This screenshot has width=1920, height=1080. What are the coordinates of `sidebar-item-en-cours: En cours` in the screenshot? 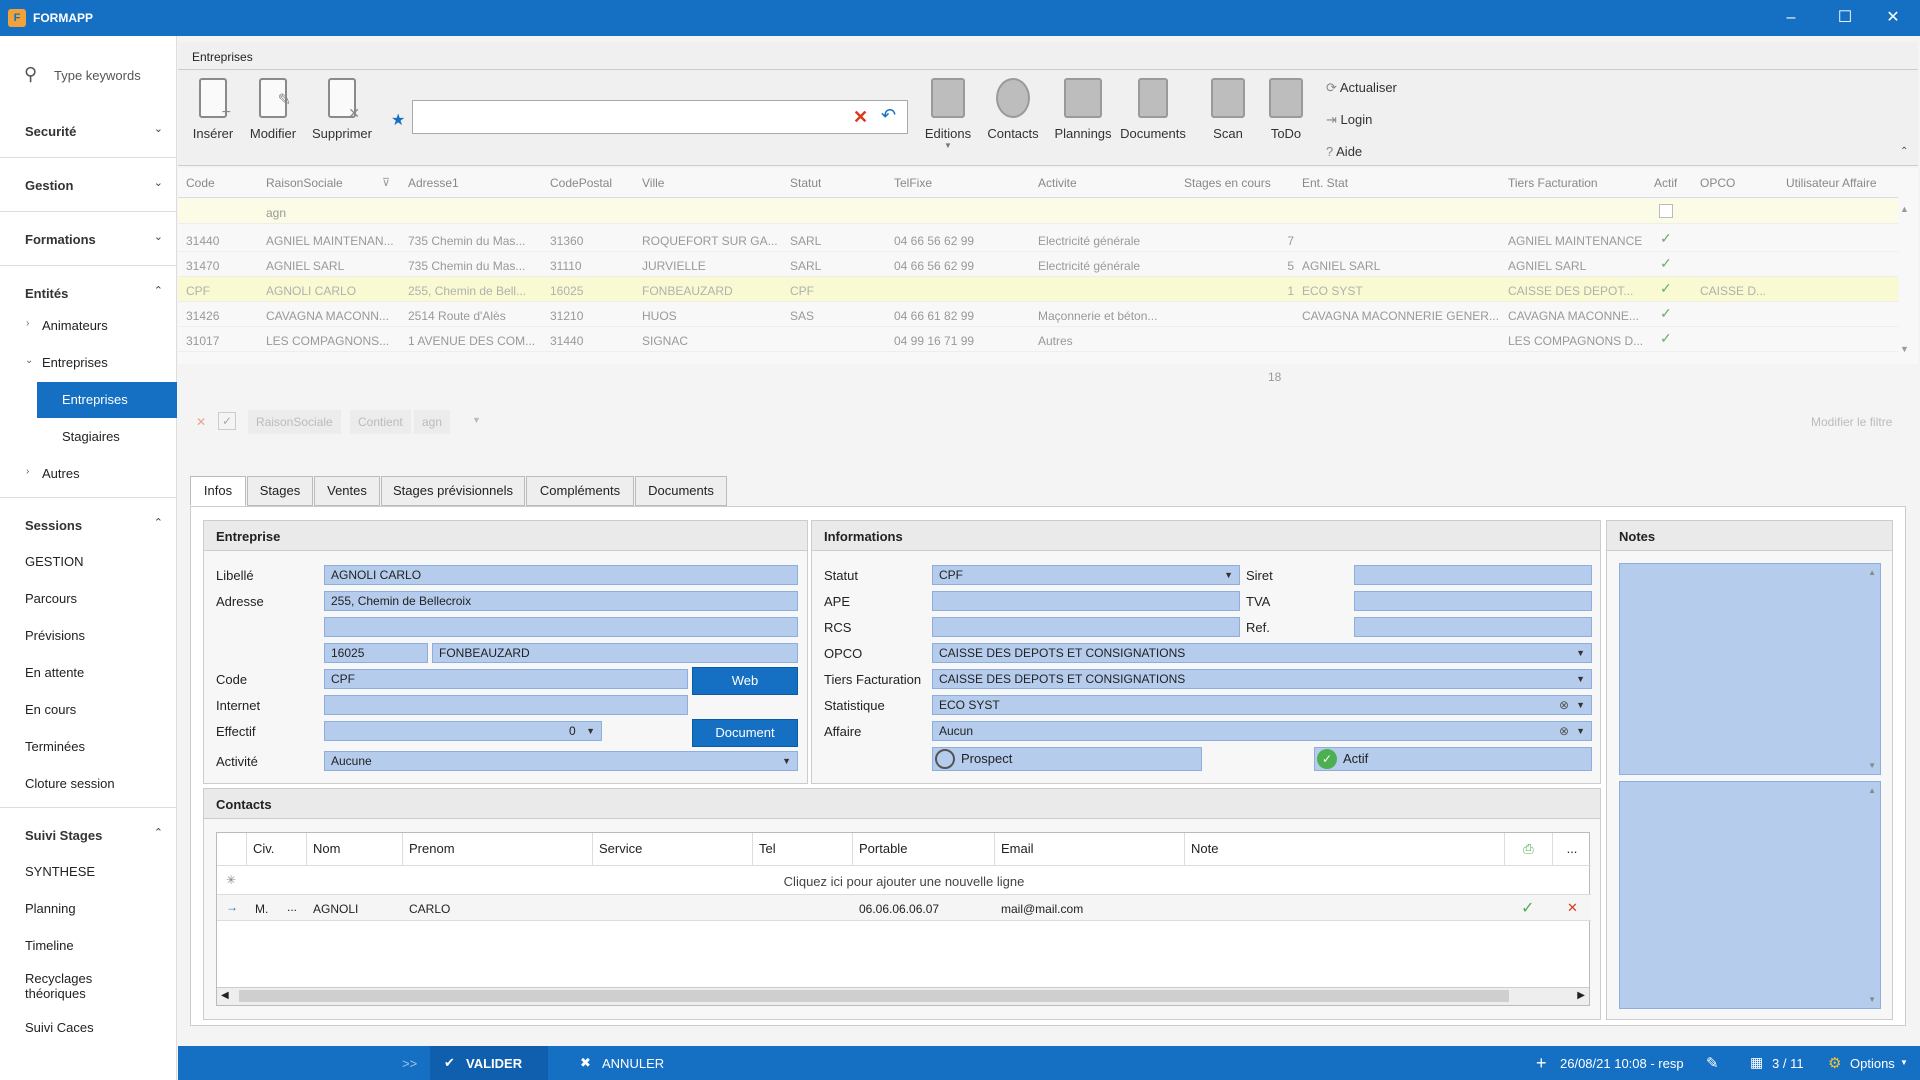 It's located at (88, 710).